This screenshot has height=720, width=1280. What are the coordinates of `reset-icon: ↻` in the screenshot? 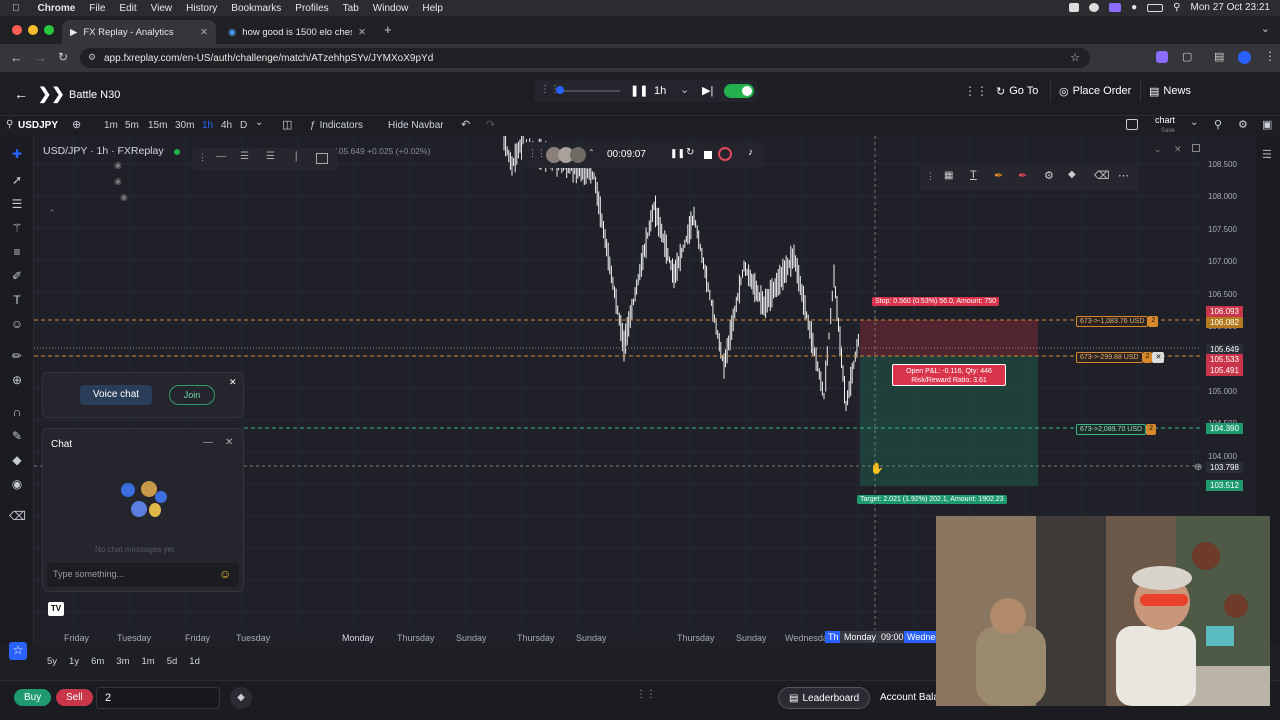 It's located at (690, 152).